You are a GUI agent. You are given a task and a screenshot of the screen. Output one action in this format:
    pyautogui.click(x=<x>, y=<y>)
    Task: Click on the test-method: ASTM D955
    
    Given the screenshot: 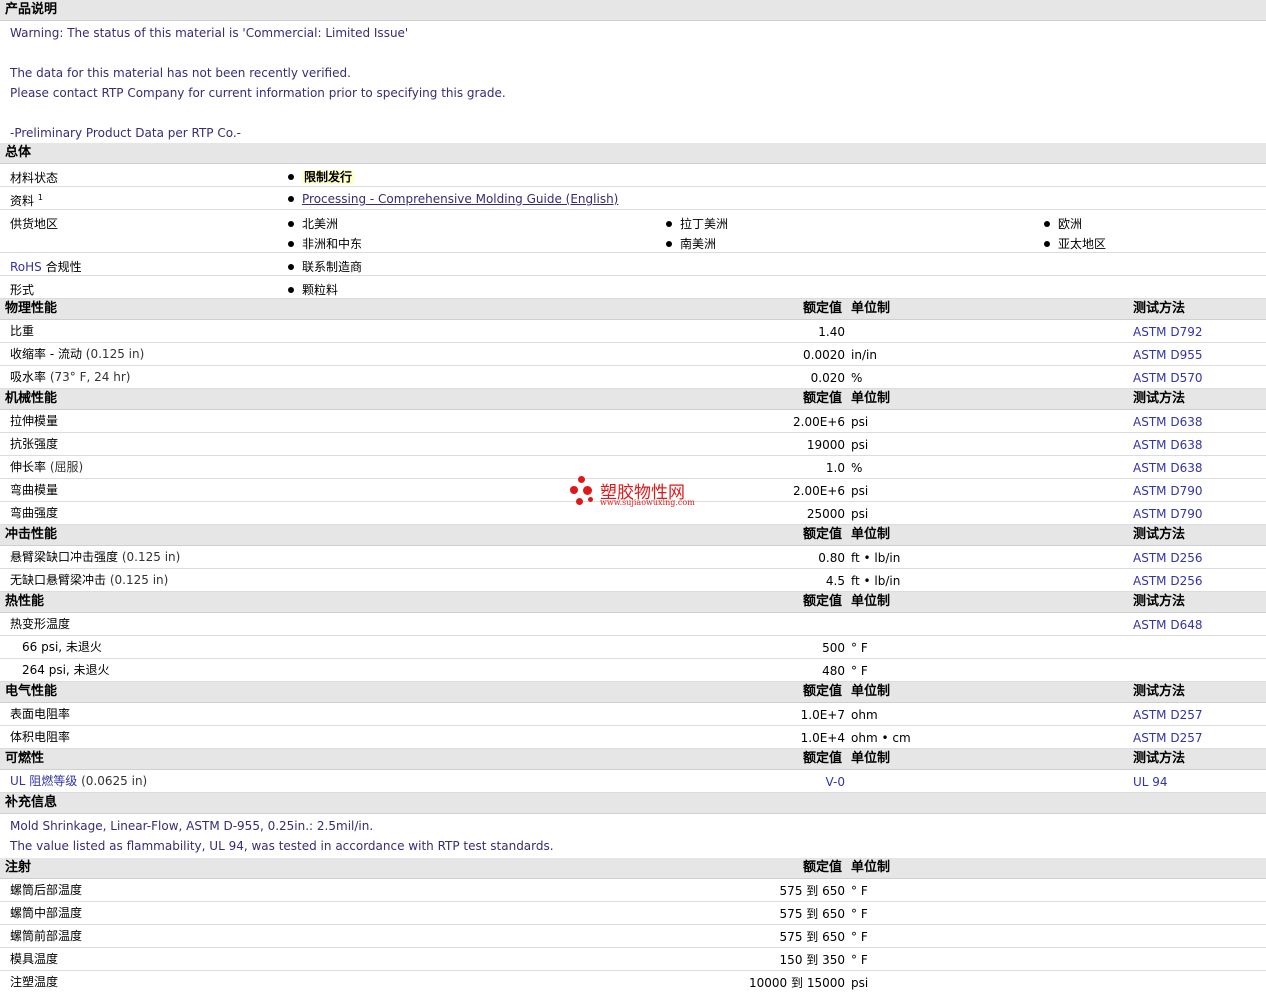 What is the action you would take?
    pyautogui.click(x=1168, y=355)
    